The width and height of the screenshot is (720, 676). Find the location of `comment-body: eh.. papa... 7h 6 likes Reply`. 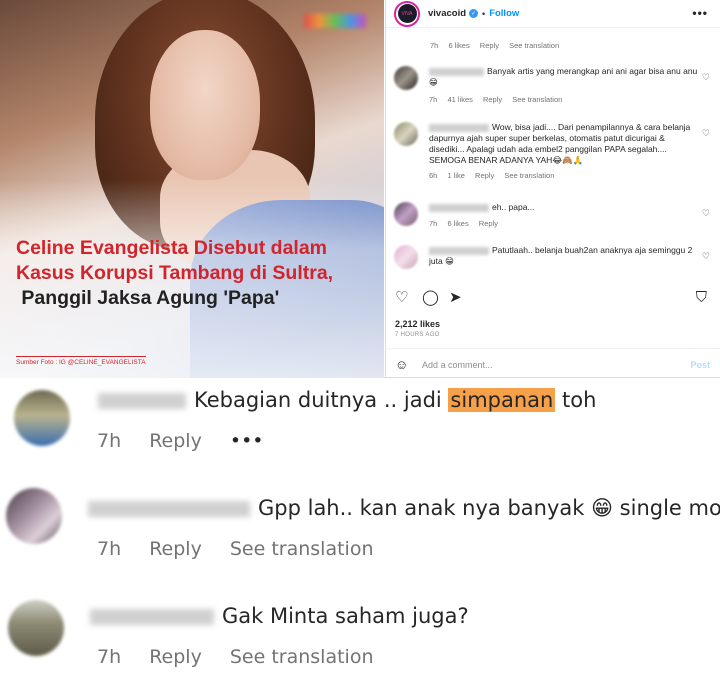

comment-body: eh.. papa... 7h 6 likes Reply is located at coordinates (564, 215).